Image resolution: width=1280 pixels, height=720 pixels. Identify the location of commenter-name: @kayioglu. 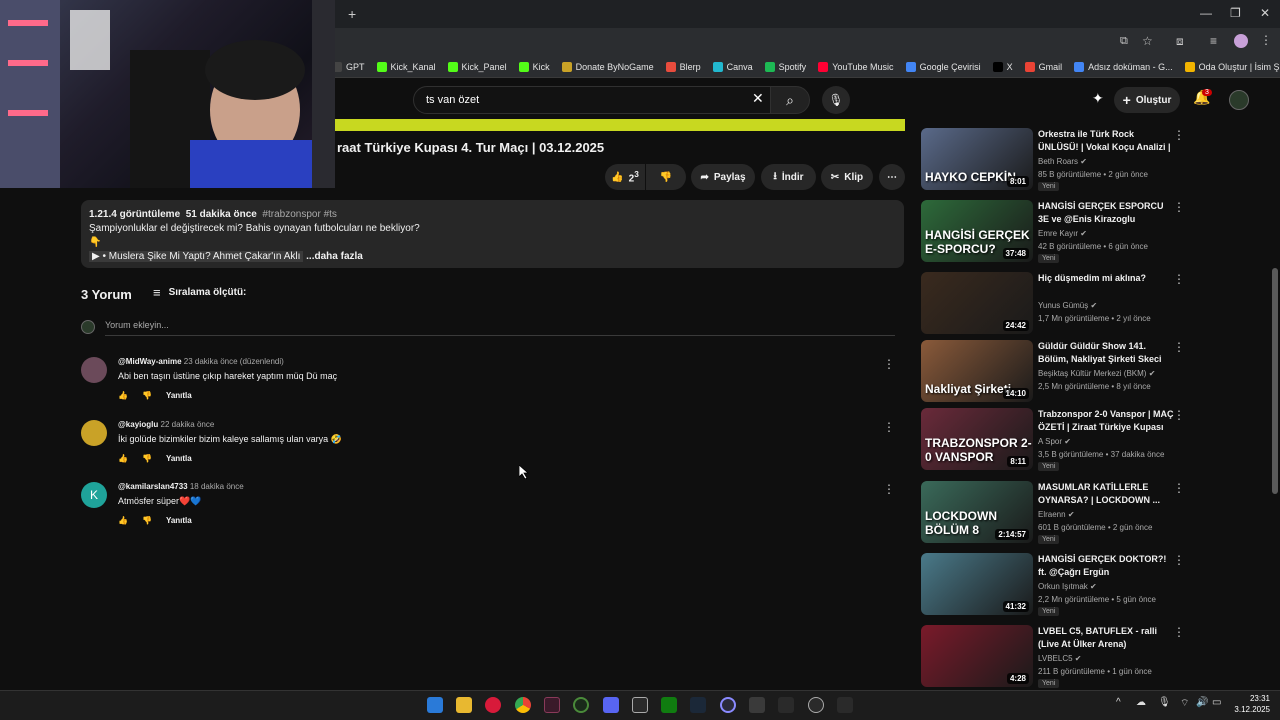
(138, 424).